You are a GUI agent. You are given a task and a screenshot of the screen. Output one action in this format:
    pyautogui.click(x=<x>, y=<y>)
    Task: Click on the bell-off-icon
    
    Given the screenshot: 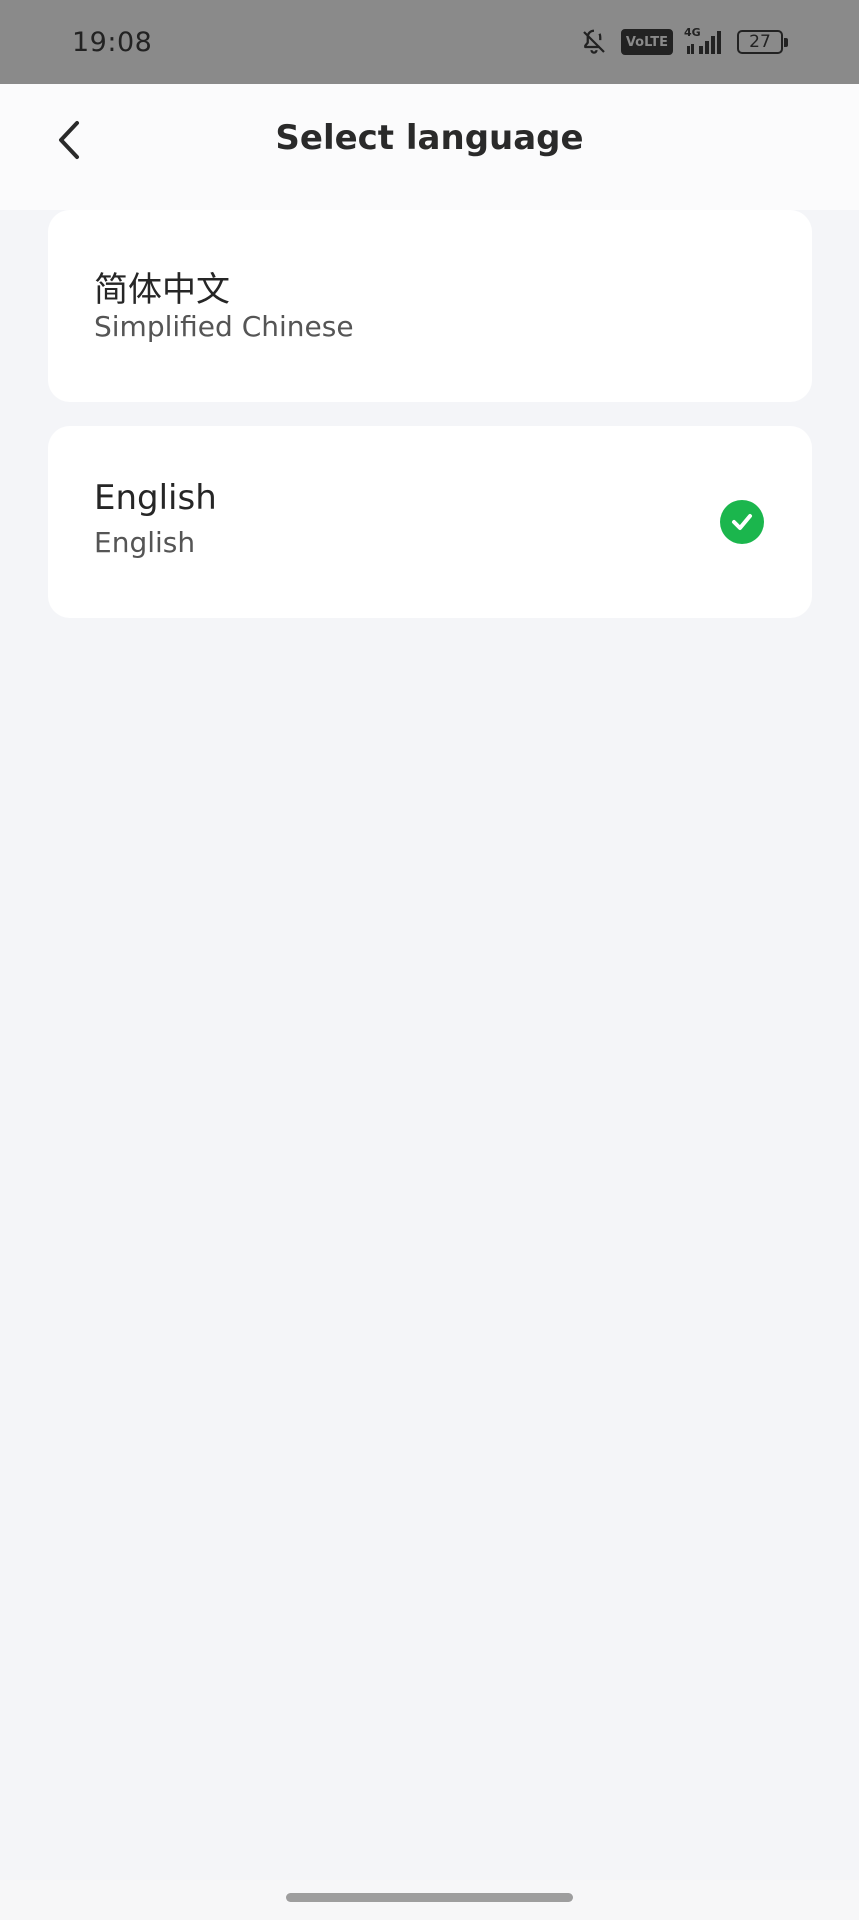 What is the action you would take?
    pyautogui.click(x=594, y=41)
    